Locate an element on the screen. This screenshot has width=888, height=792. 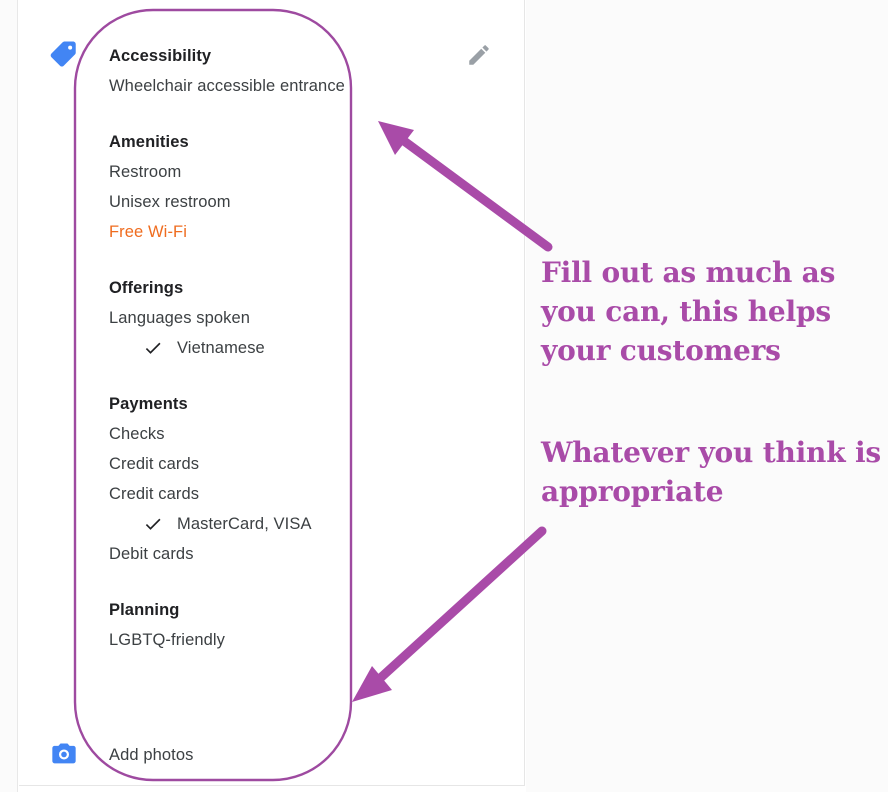
attribute-row: Restroom is located at coordinates (234, 172).